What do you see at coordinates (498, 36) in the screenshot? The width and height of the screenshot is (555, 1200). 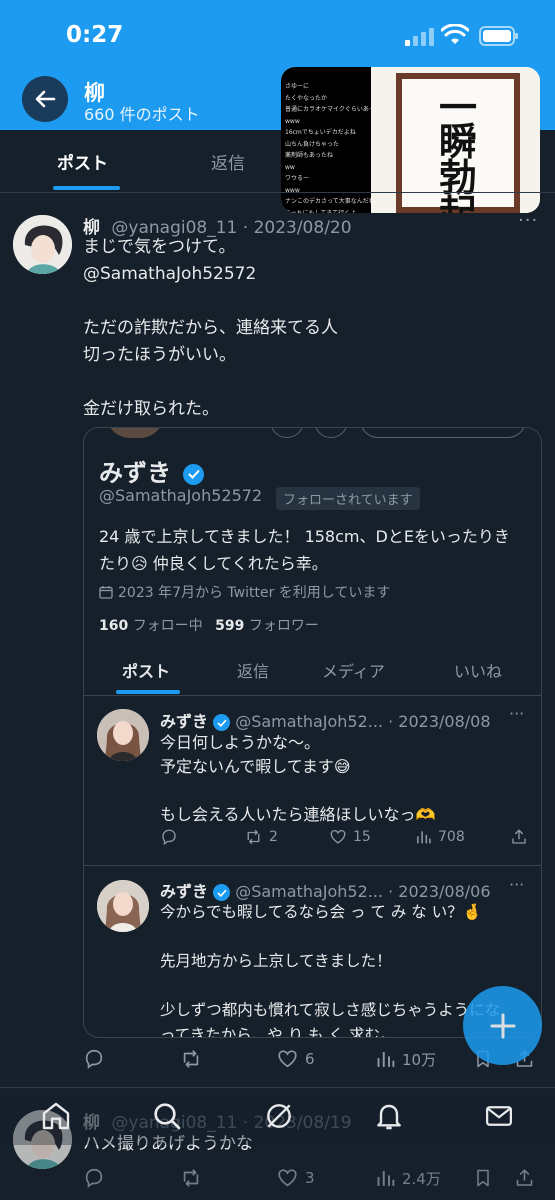 I see `battery-icon` at bounding box center [498, 36].